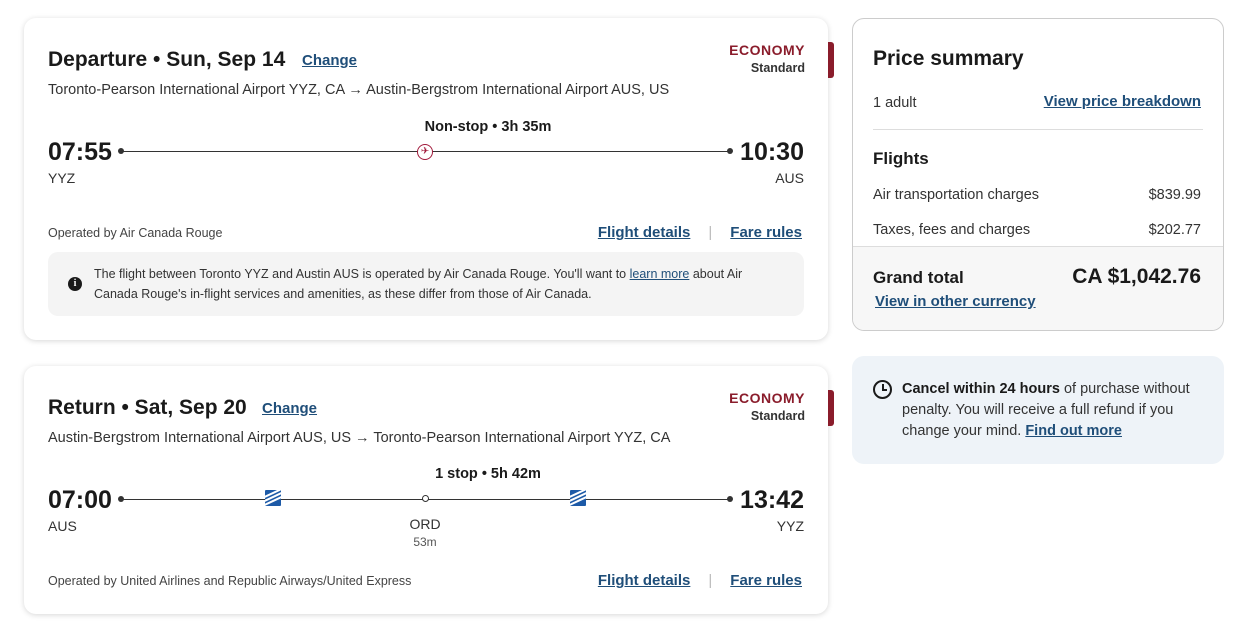 Image resolution: width=1238 pixels, height=632 pixels. Describe the element at coordinates (948, 58) in the screenshot. I see `price-summary-title: Price summary` at that location.